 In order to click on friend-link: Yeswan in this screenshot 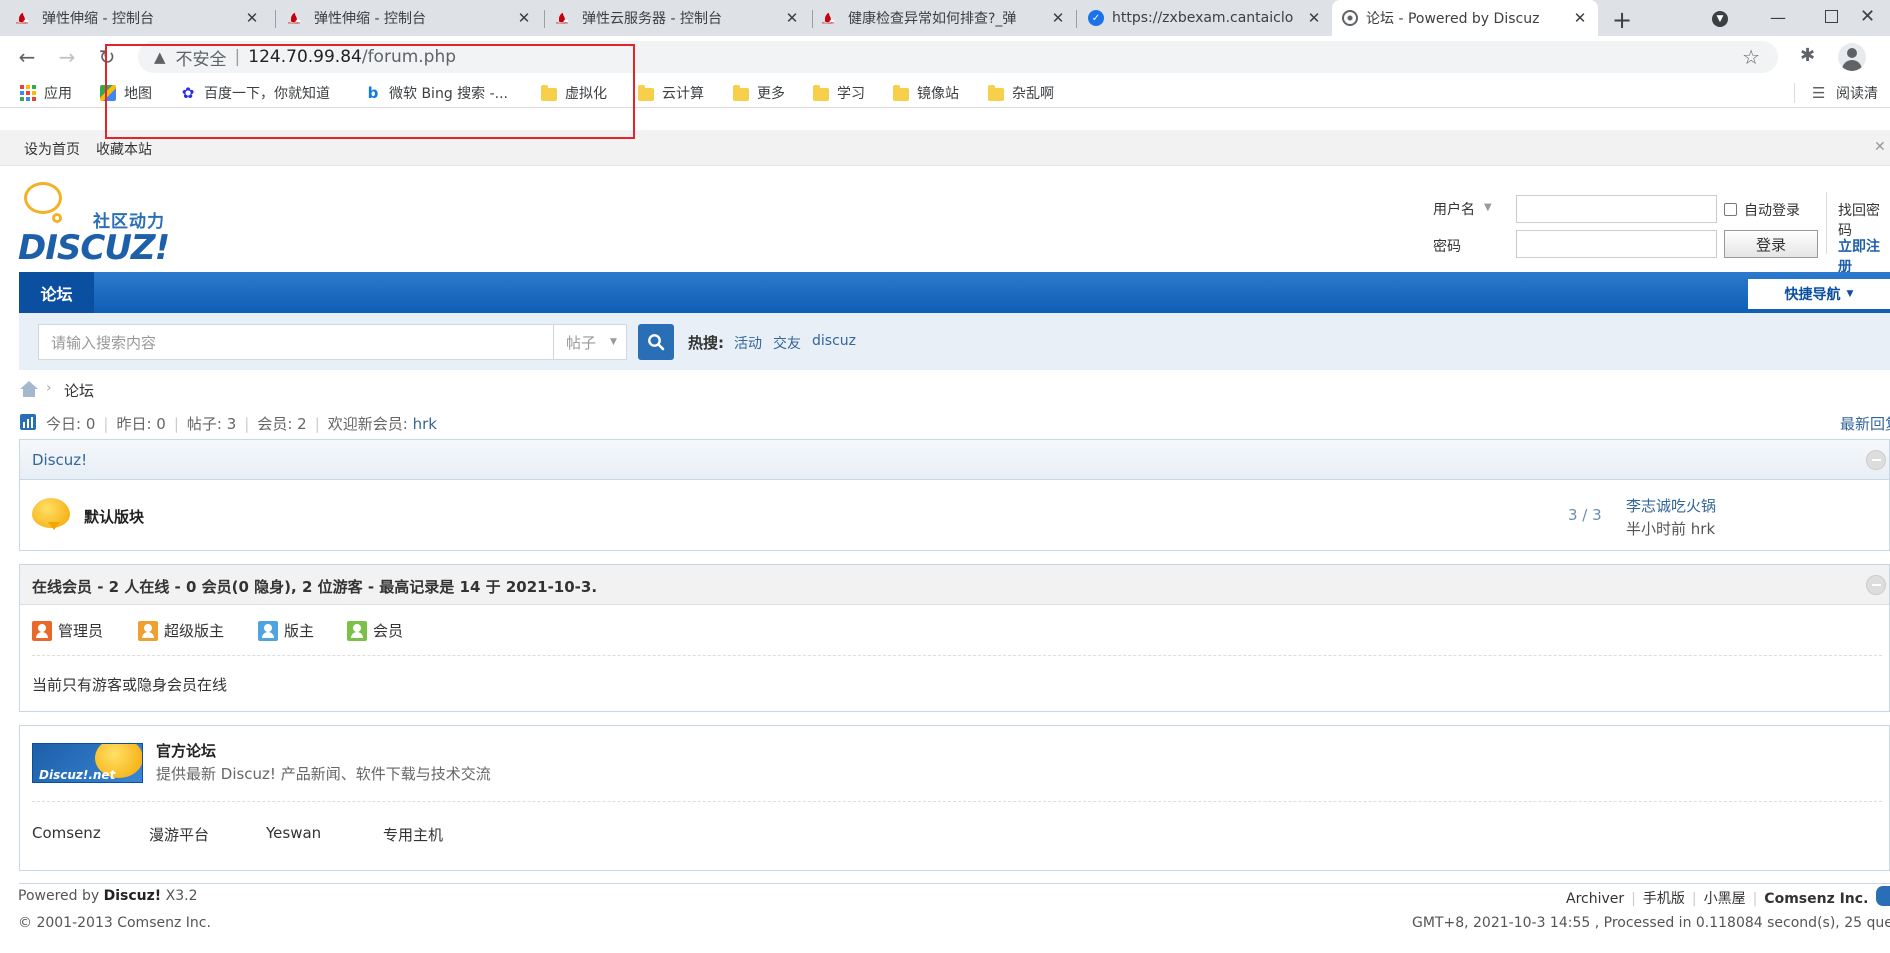, I will do `click(293, 833)`.